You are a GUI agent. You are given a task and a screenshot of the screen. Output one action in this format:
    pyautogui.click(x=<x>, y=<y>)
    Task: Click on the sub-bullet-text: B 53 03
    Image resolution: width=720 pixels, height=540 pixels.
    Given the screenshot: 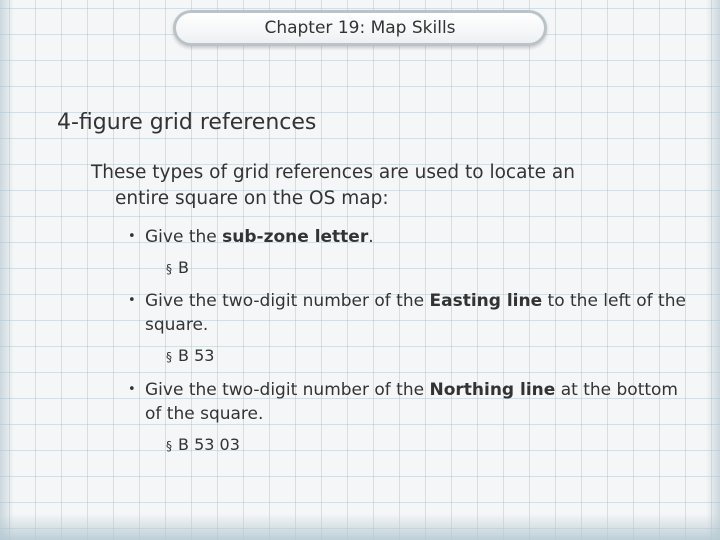 What is the action you would take?
    pyautogui.click(x=209, y=444)
    